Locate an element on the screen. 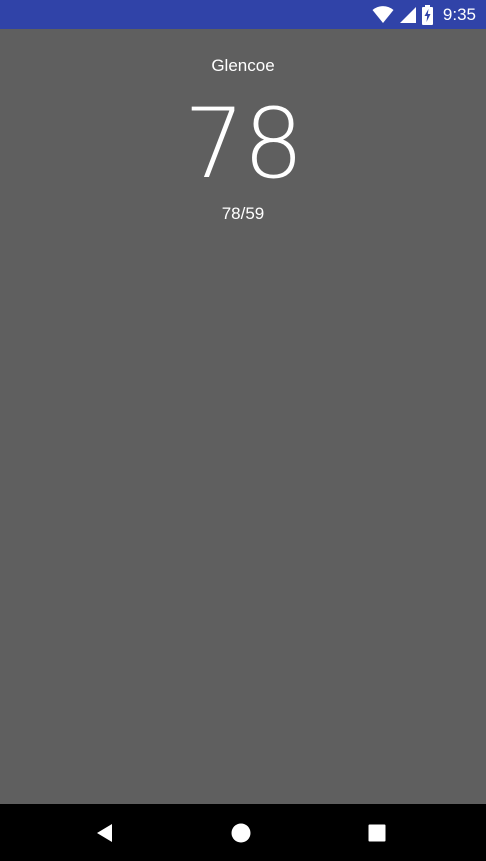  home-button is located at coordinates (241, 833).